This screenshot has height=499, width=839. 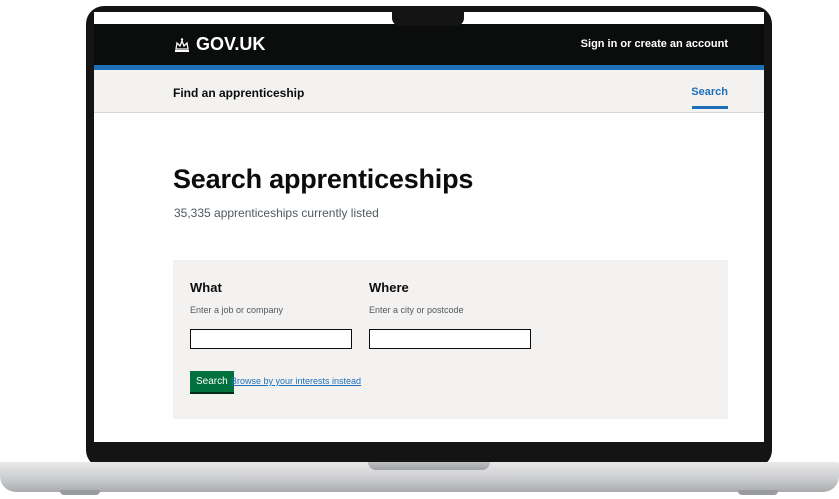 I want to click on what-input, so click(x=271, y=339).